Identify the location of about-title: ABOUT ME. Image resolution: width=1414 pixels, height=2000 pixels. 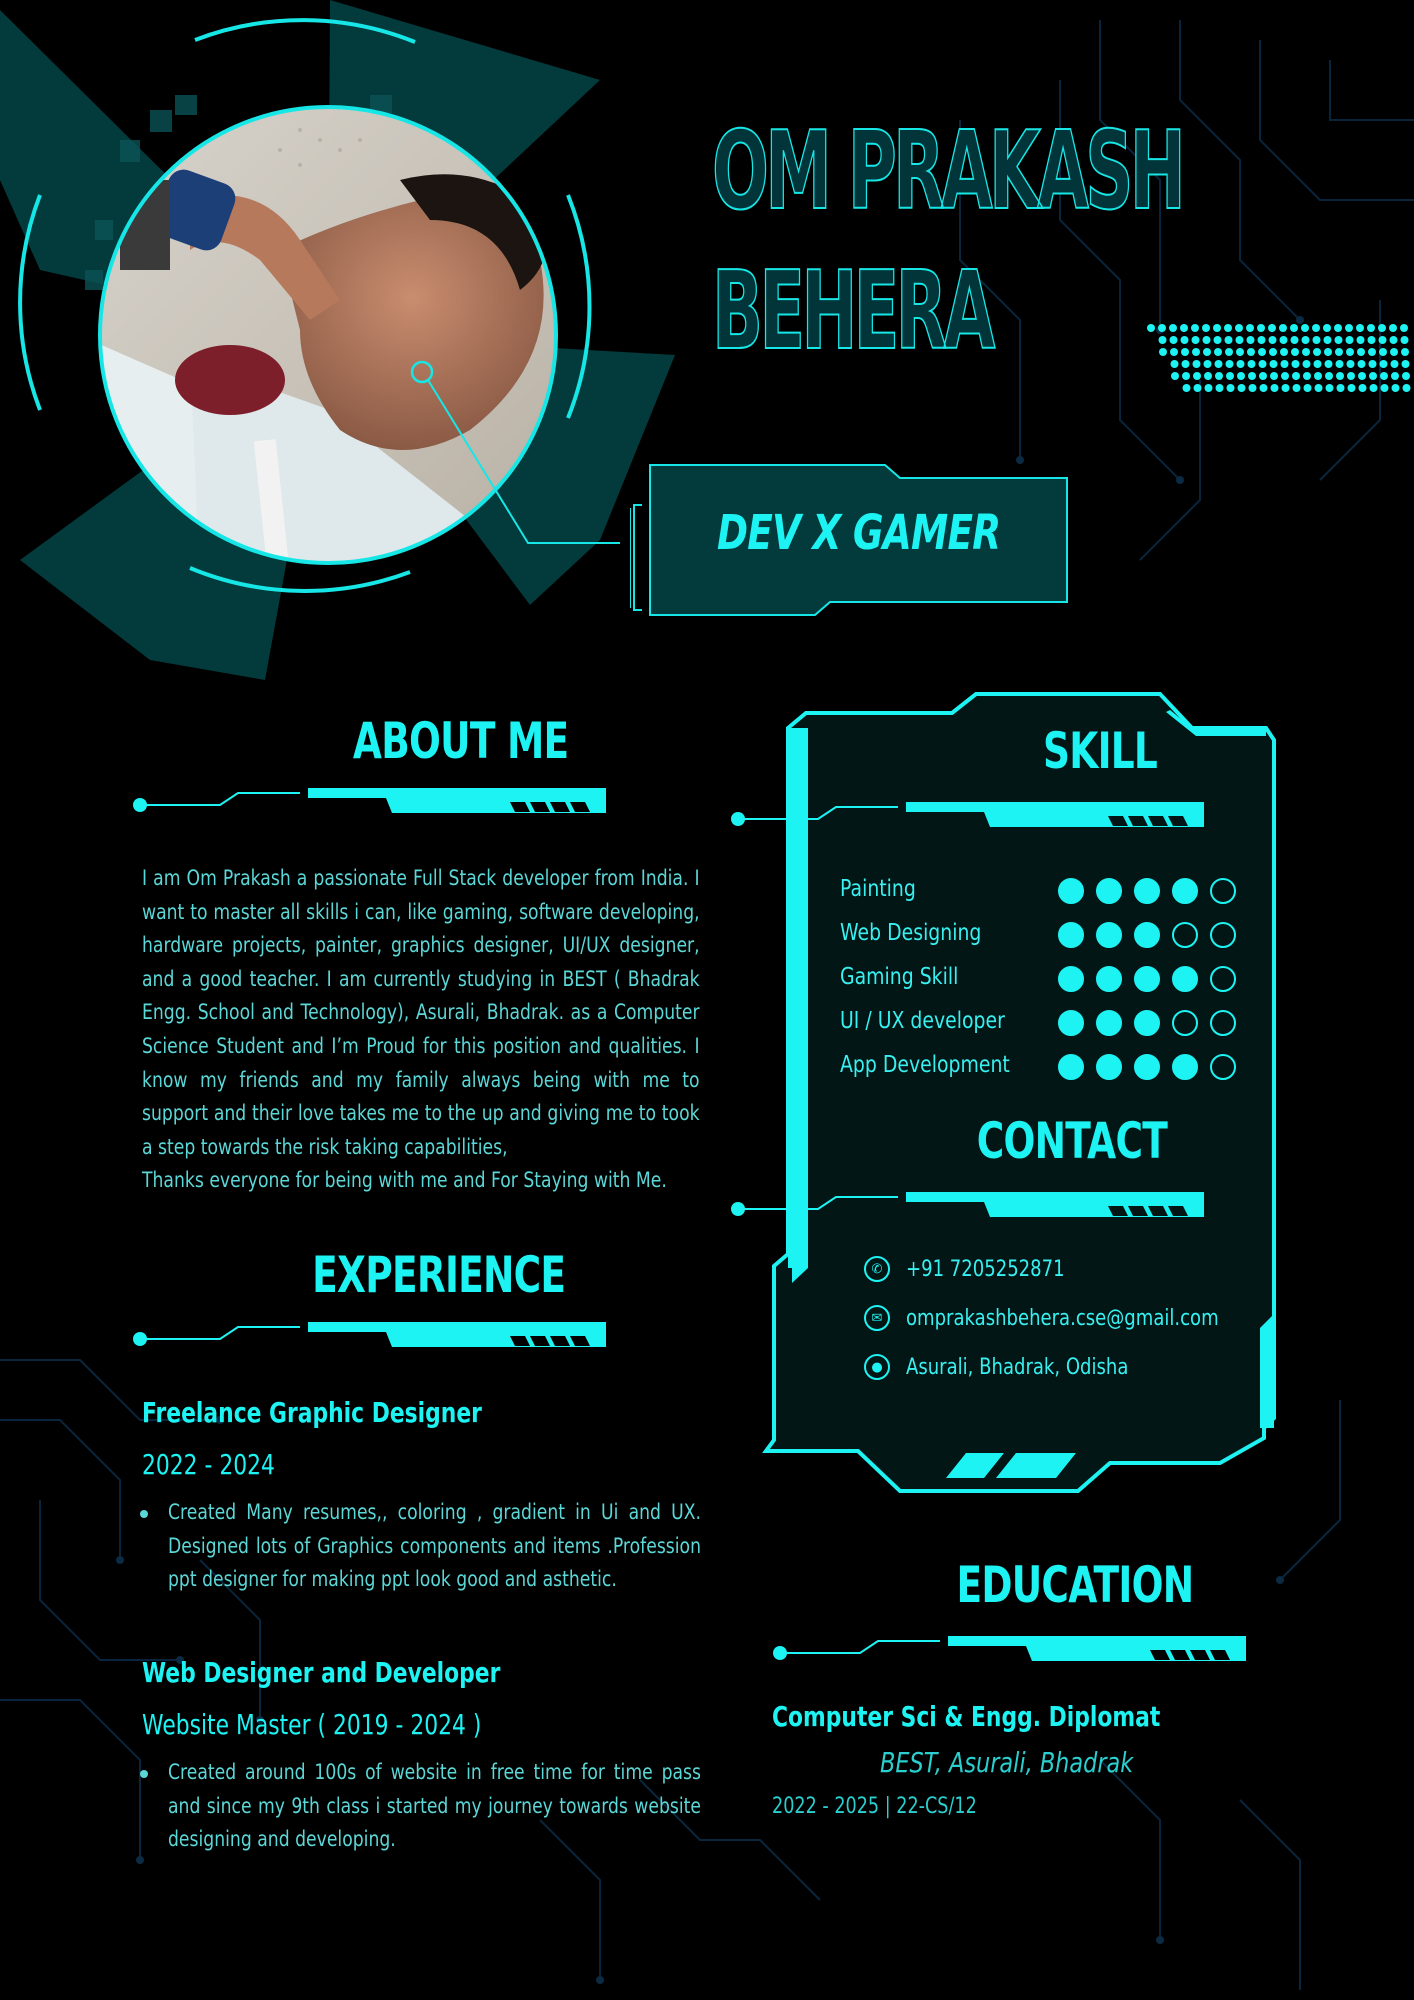
(460, 741).